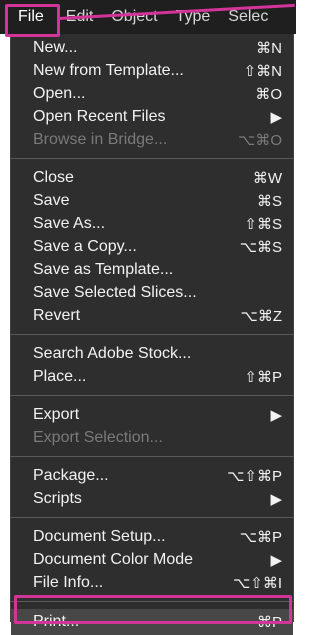 Image resolution: width=320 pixels, height=635 pixels. Describe the element at coordinates (152, 315) in the screenshot. I see `menu-item-revert: Revert ⌥⌘Z` at that location.